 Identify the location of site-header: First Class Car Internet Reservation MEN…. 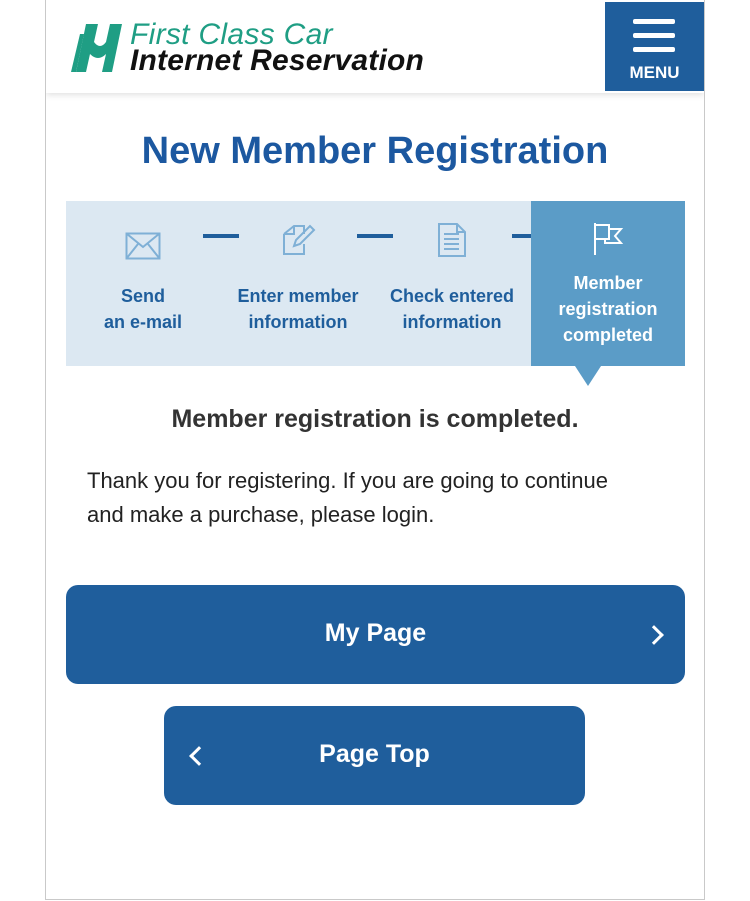
(375, 46).